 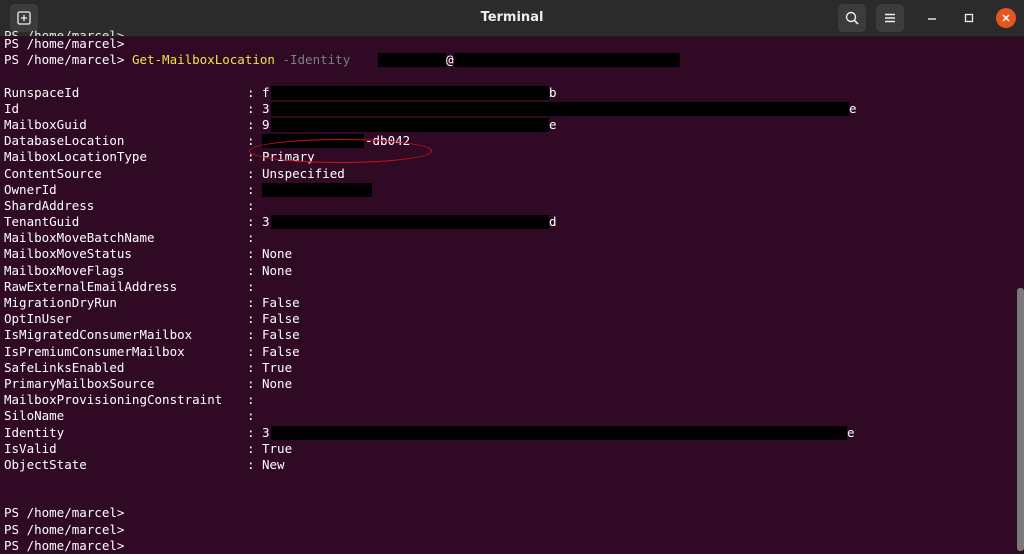 What do you see at coordinates (1020, 419) in the screenshot?
I see `scrollbar-thumb` at bounding box center [1020, 419].